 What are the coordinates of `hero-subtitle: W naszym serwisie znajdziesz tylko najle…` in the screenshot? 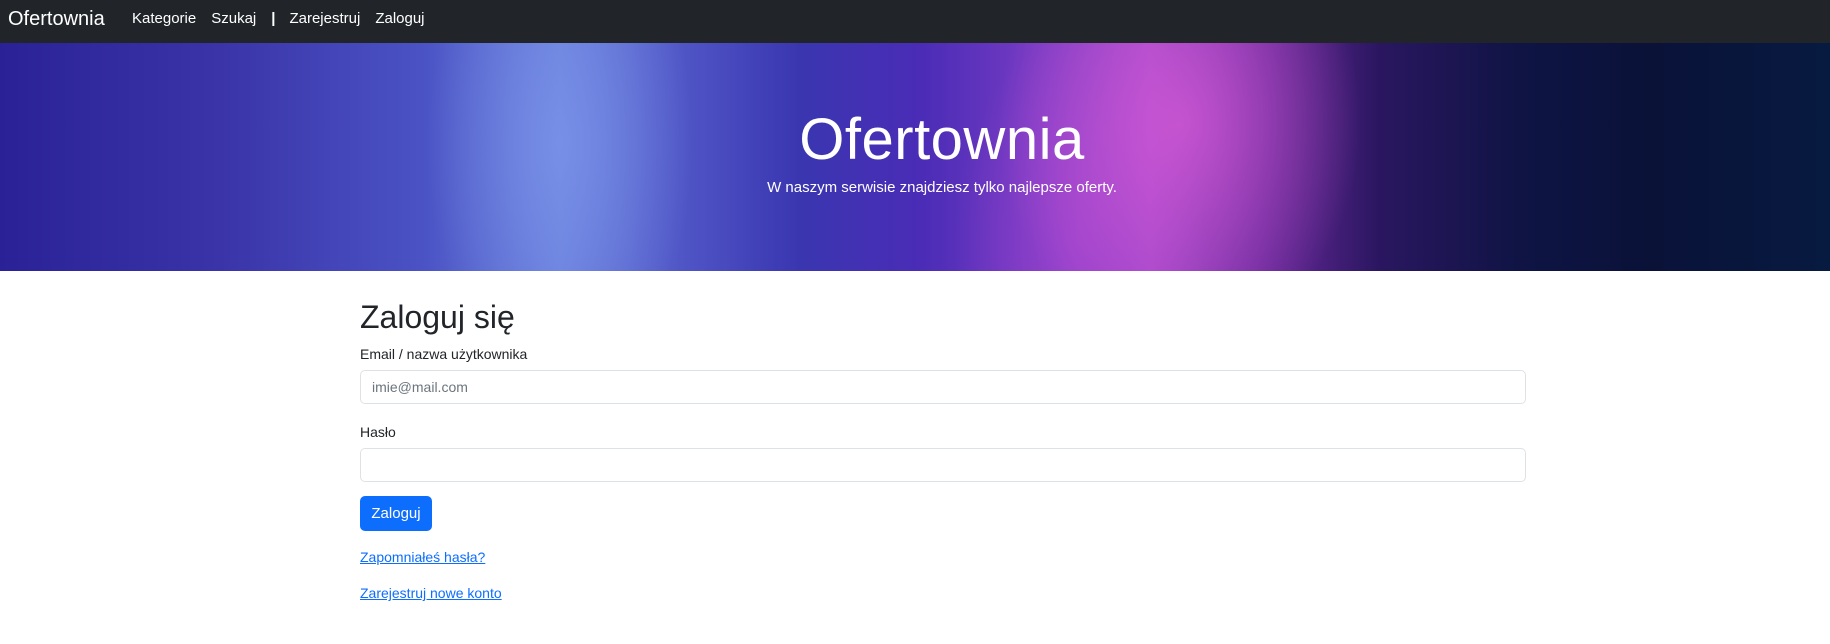 It's located at (942, 187).